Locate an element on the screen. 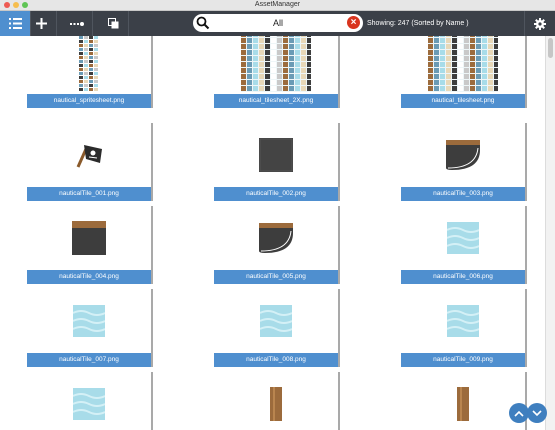 This screenshot has width=555, height=430. title-bar: AssetManager is located at coordinates (277, 5).